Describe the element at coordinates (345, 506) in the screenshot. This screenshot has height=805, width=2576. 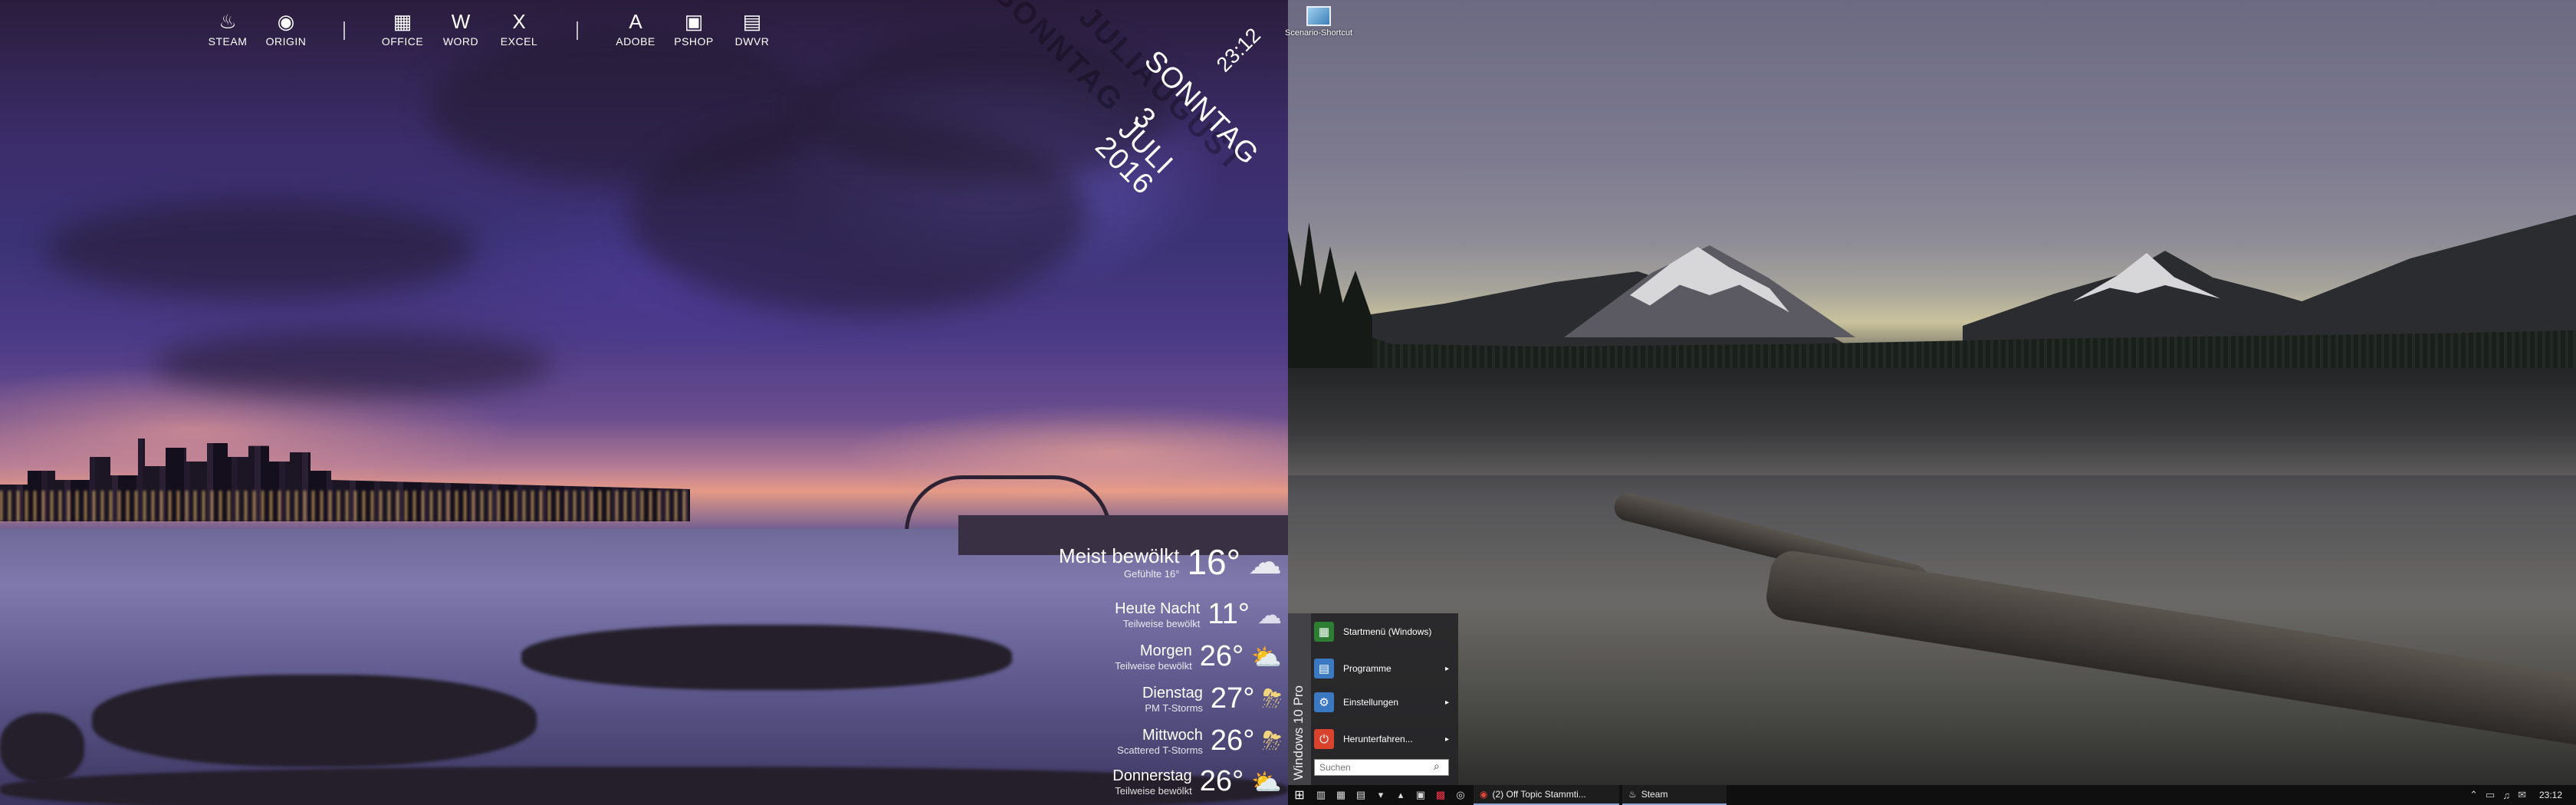
I see `city-lights` at that location.